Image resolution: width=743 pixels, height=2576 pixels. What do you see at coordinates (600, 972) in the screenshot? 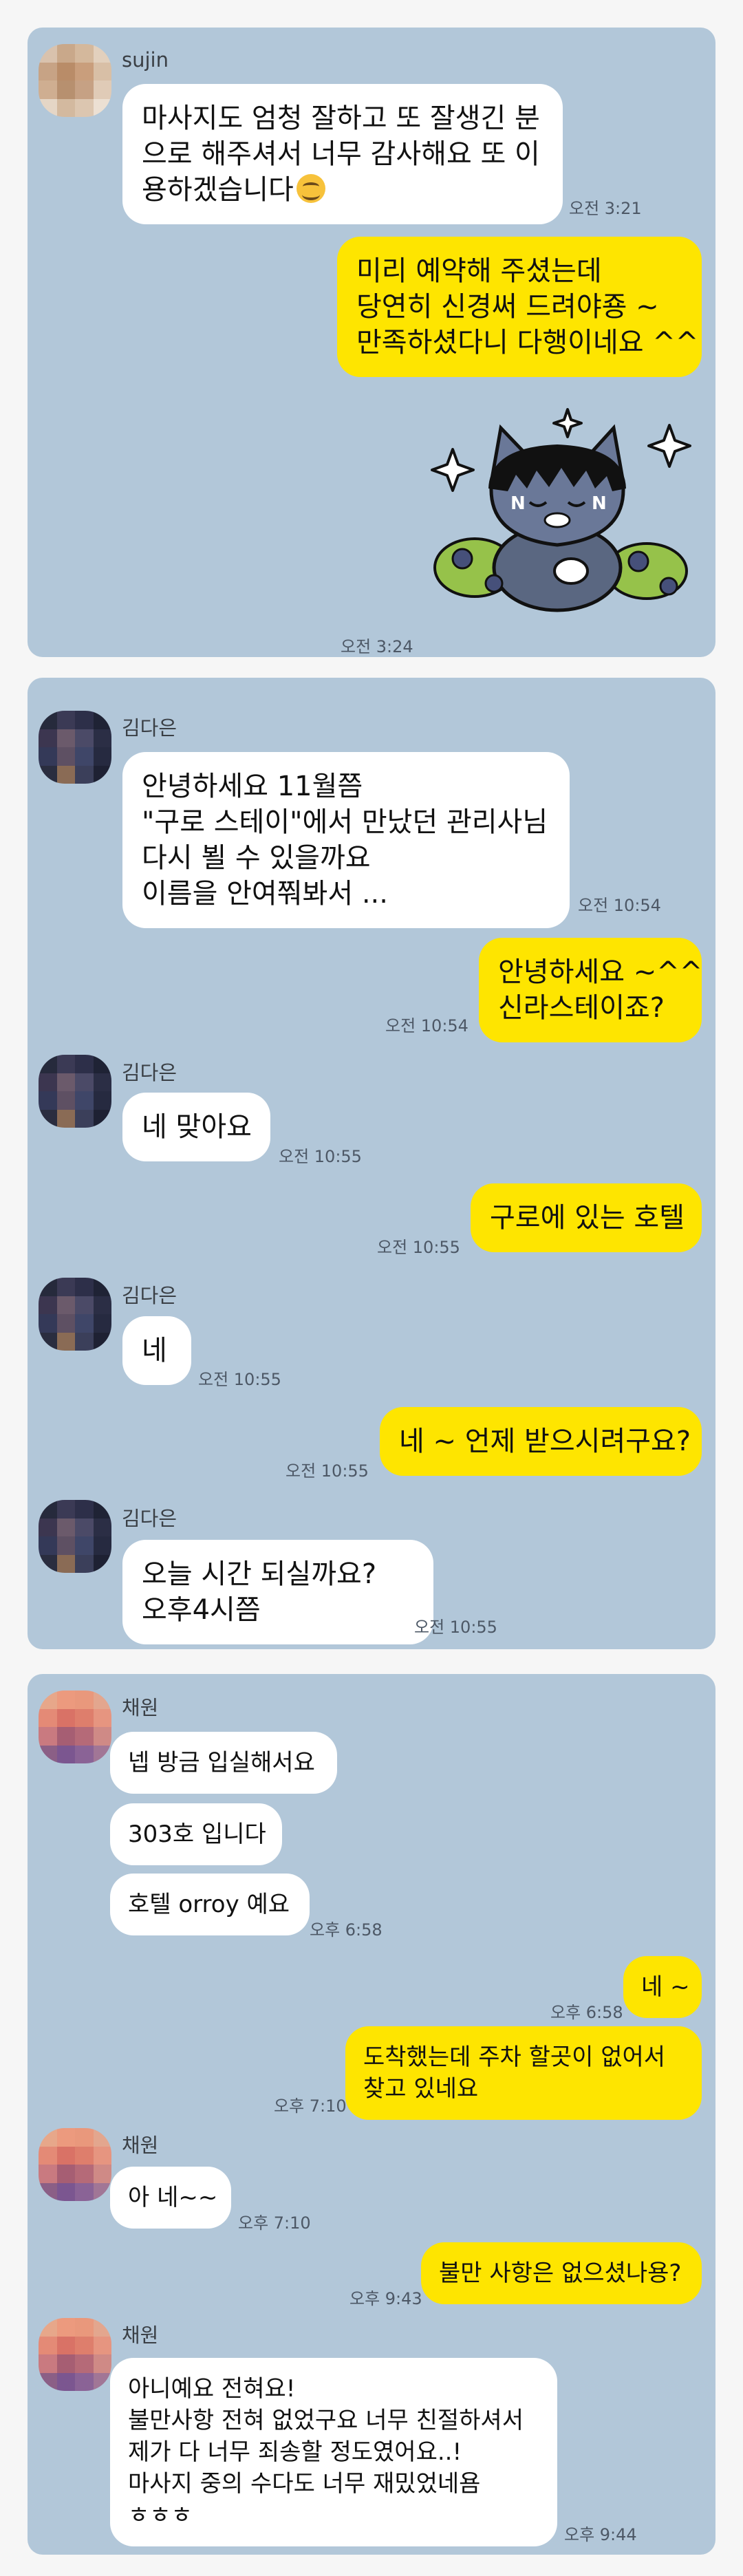
I see `message-text: 안녕하세요 ~^^` at bounding box center [600, 972].